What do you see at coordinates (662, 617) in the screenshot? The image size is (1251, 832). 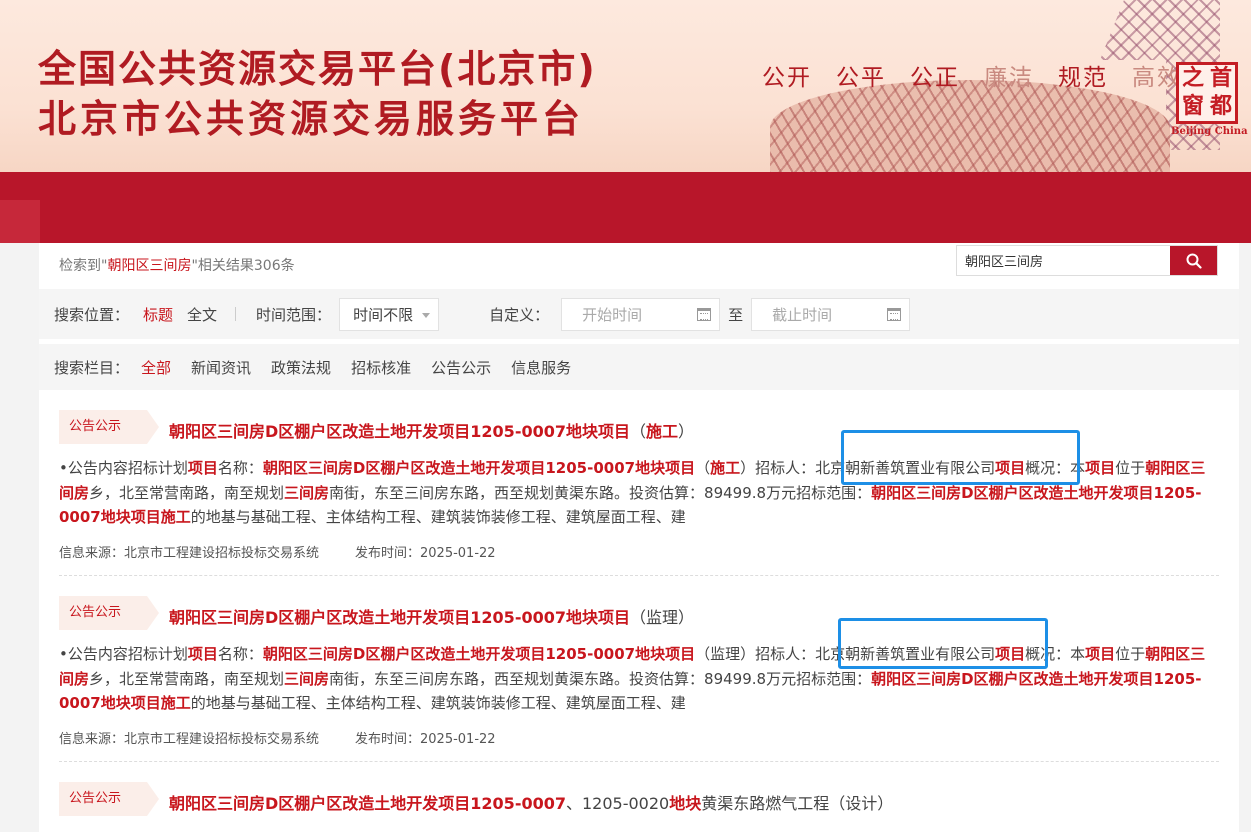 I see `result-title-suffix: 监理` at bounding box center [662, 617].